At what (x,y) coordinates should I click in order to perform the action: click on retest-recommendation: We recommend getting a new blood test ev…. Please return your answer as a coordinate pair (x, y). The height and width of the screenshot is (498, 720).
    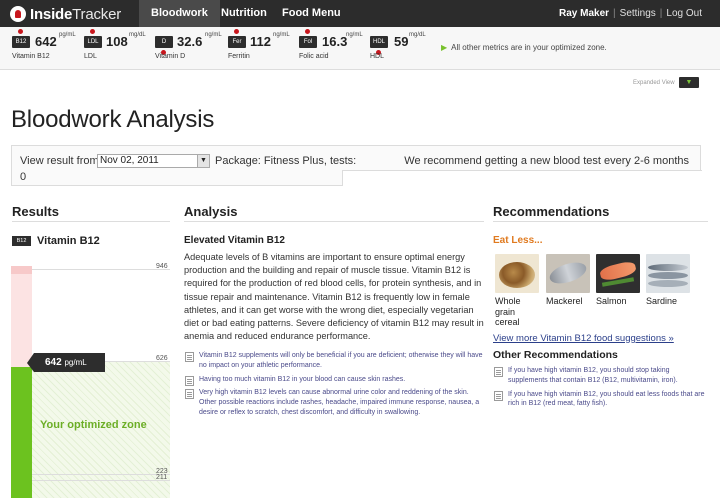
    Looking at the image, I should click on (546, 161).